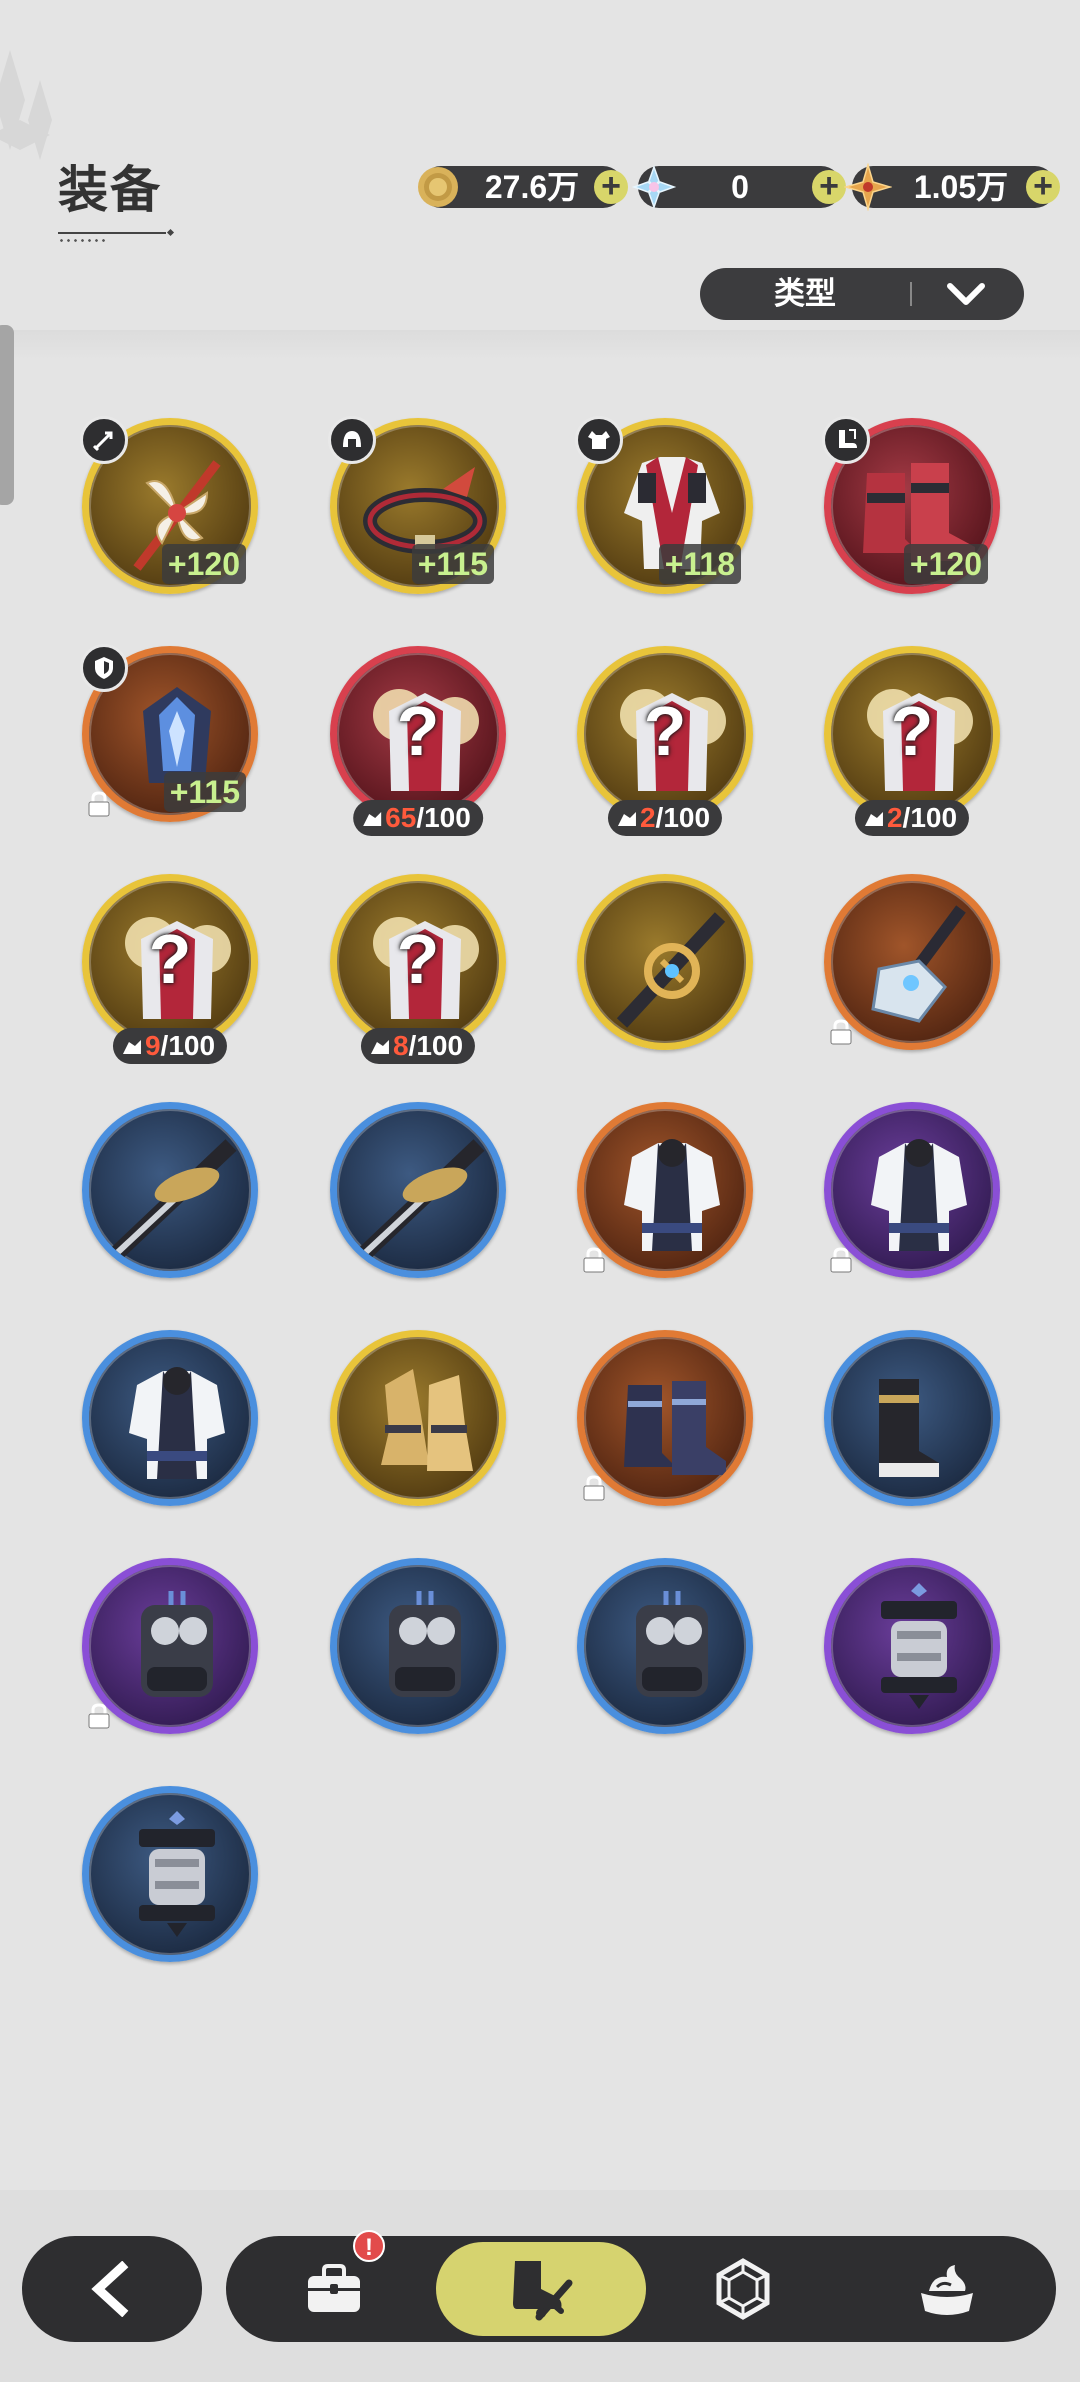 The width and height of the screenshot is (1080, 2382). I want to click on fragment-count: 9, so click(152, 1045).